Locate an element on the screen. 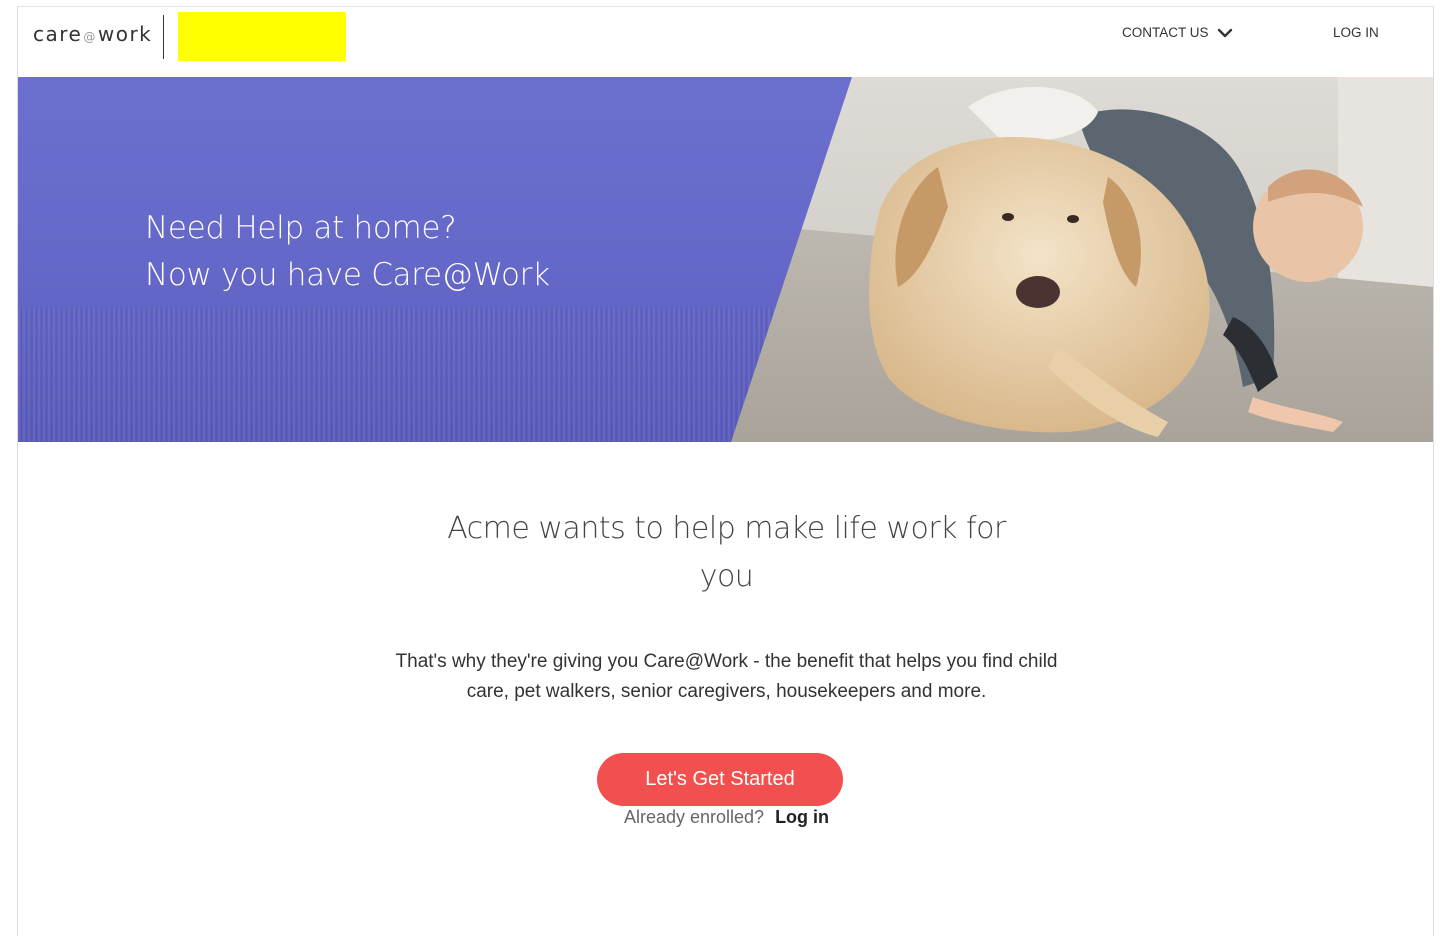 This screenshot has width=1440, height=936. chevron-down-icon is located at coordinates (1224, 32).